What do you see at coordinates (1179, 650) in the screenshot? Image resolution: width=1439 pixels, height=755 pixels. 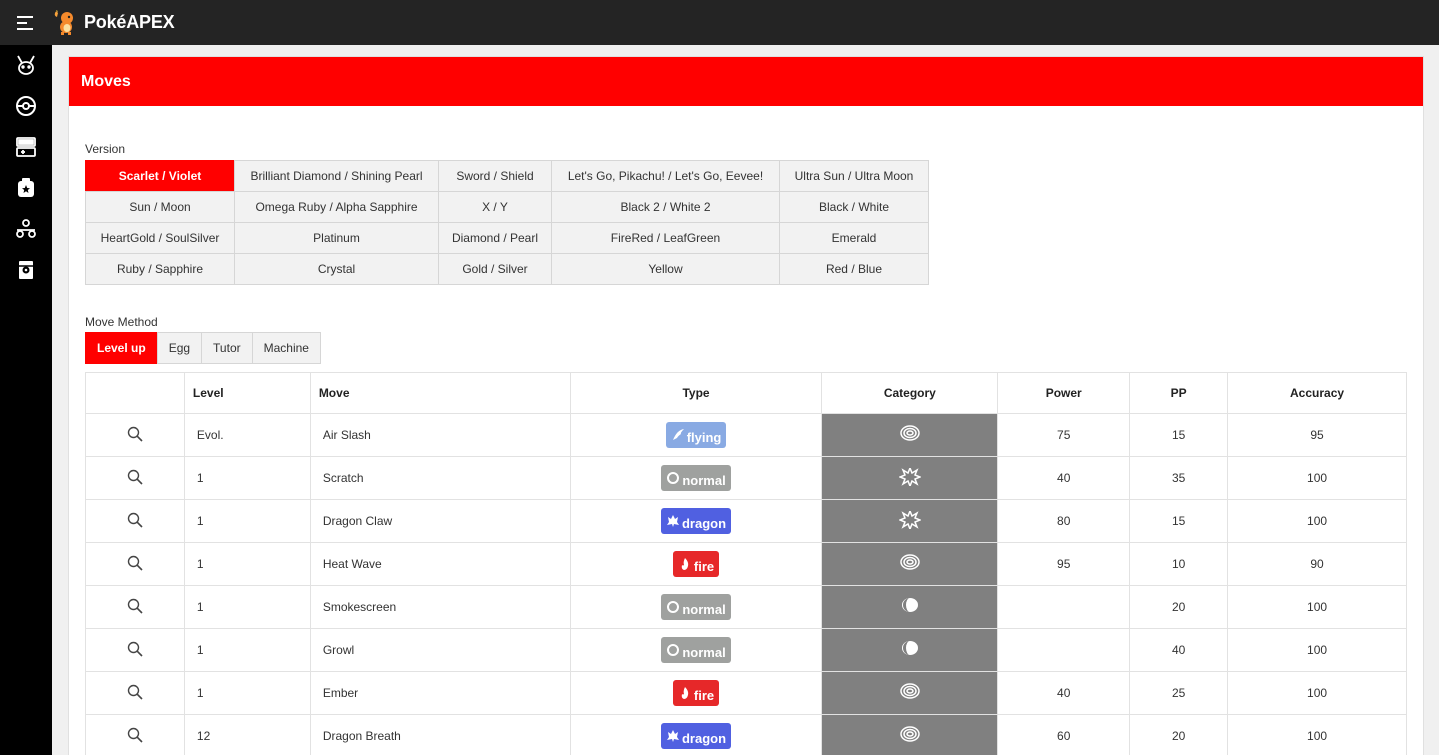 I see `pp-cell: 40` at bounding box center [1179, 650].